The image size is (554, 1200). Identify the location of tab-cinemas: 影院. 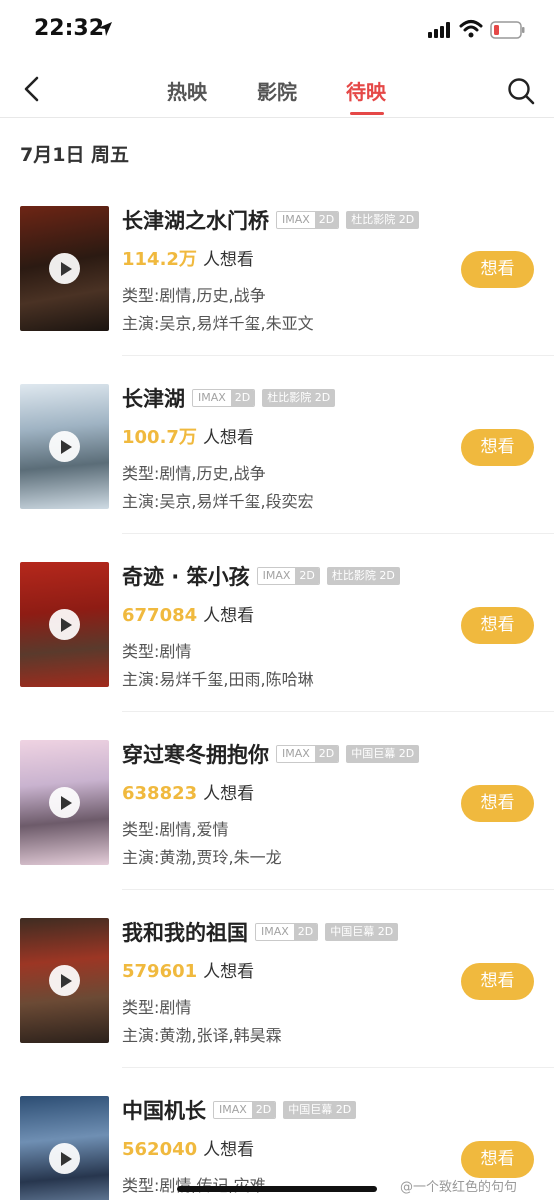
(277, 90).